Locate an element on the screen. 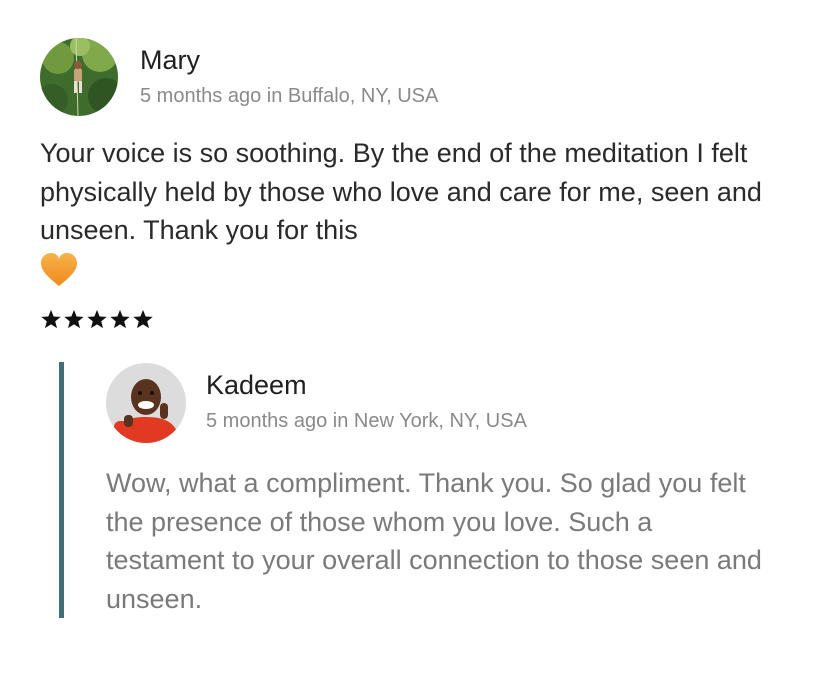 The height and width of the screenshot is (700, 828). review-meta: 5 months ago in Buffalo, NY, USA is located at coordinates (289, 96).